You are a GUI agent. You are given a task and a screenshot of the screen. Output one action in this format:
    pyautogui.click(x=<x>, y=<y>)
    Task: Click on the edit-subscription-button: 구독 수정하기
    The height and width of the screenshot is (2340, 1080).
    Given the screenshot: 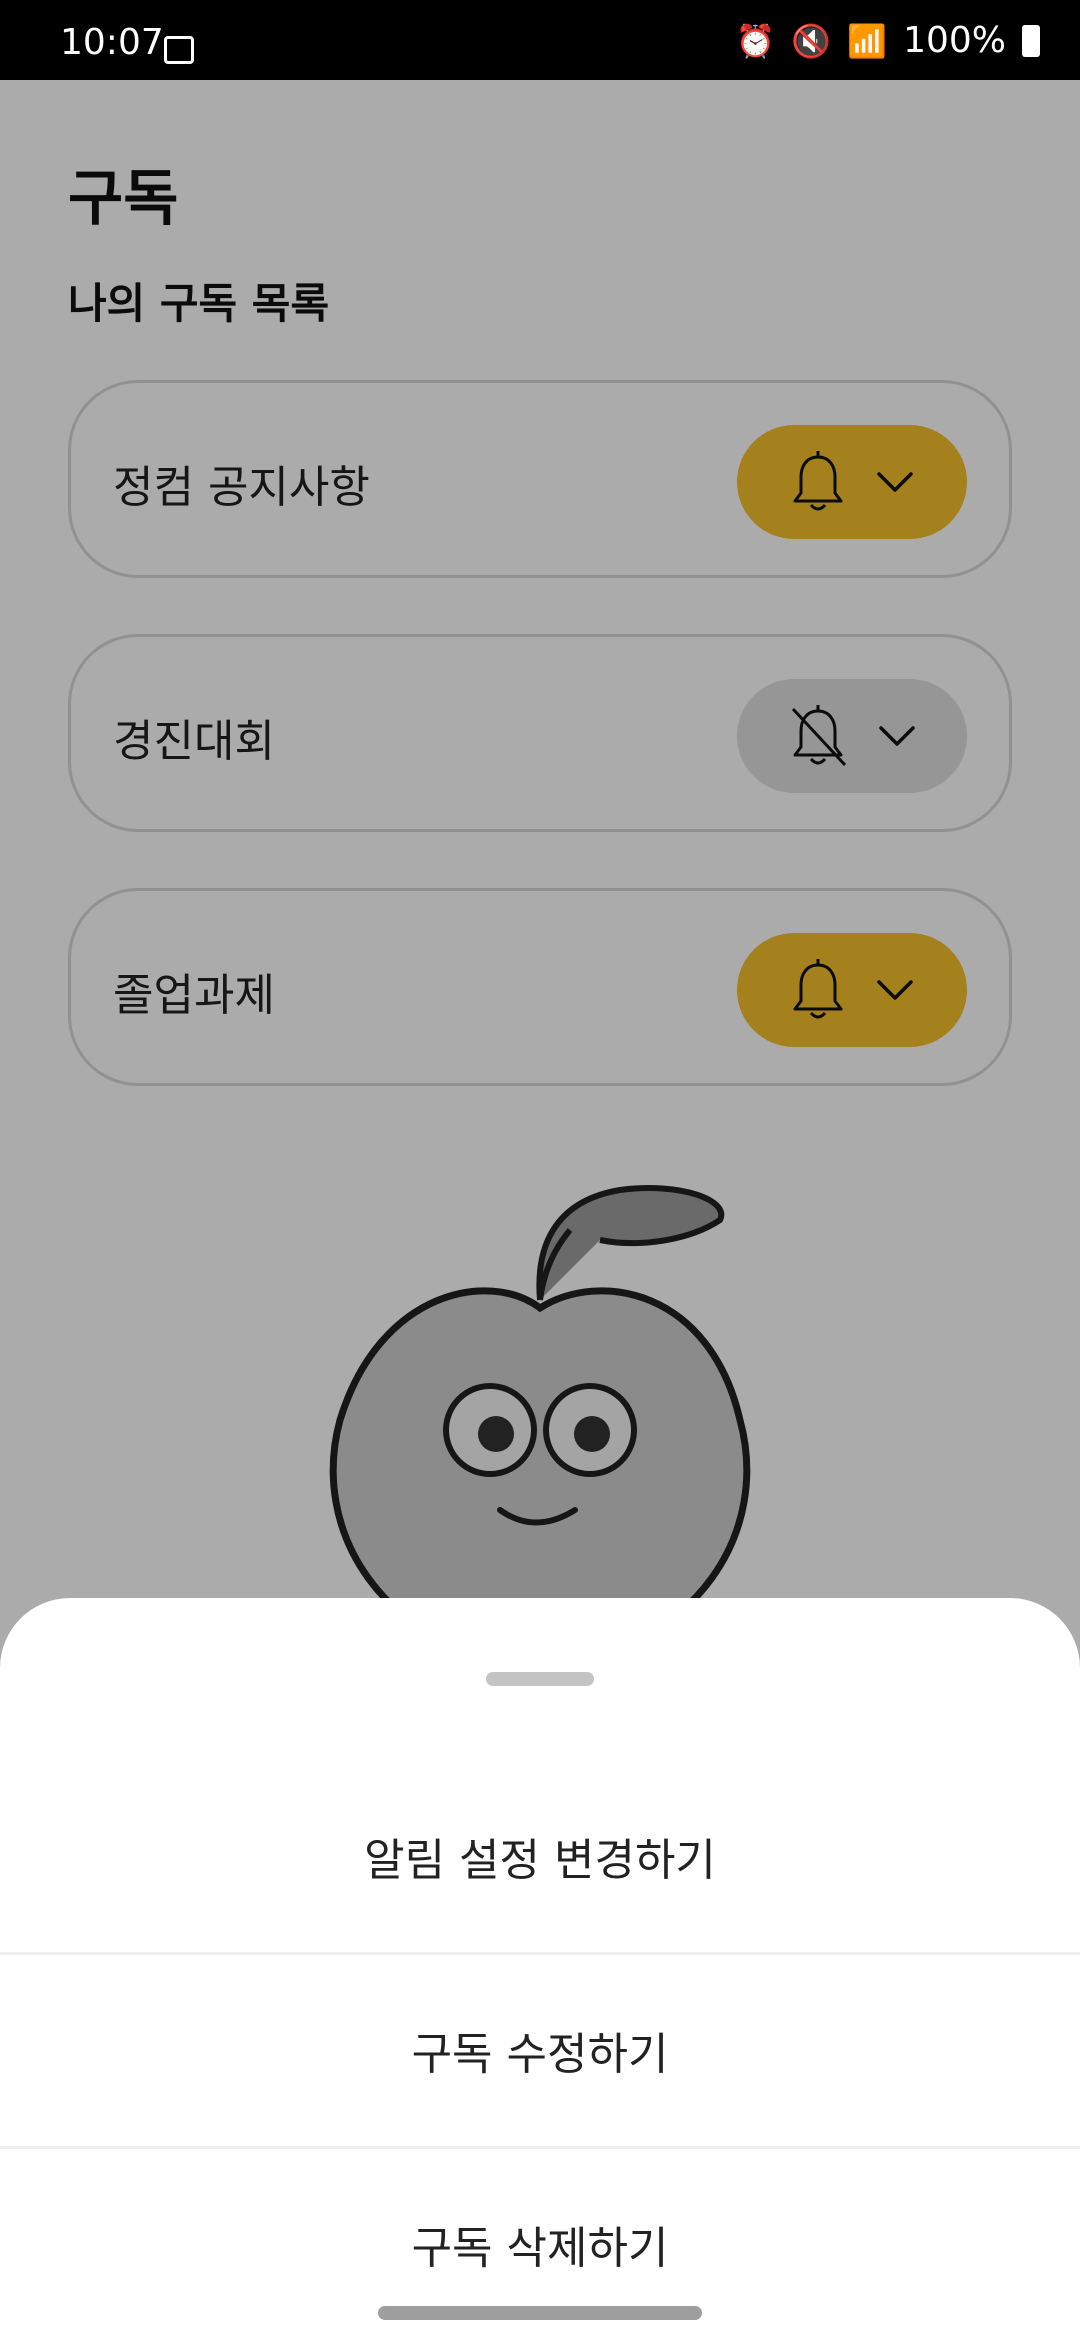 What is the action you would take?
    pyautogui.click(x=540, y=2050)
    